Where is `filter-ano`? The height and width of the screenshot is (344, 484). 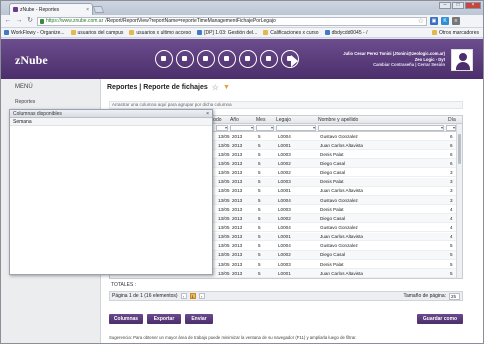
filter-ano is located at coordinates (242, 128).